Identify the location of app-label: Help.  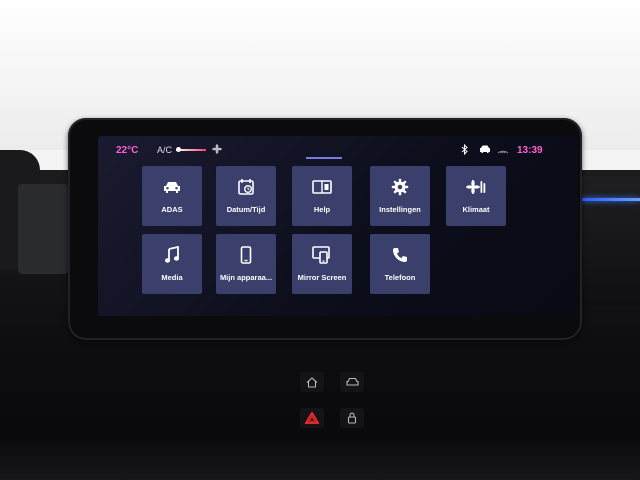
(322, 209).